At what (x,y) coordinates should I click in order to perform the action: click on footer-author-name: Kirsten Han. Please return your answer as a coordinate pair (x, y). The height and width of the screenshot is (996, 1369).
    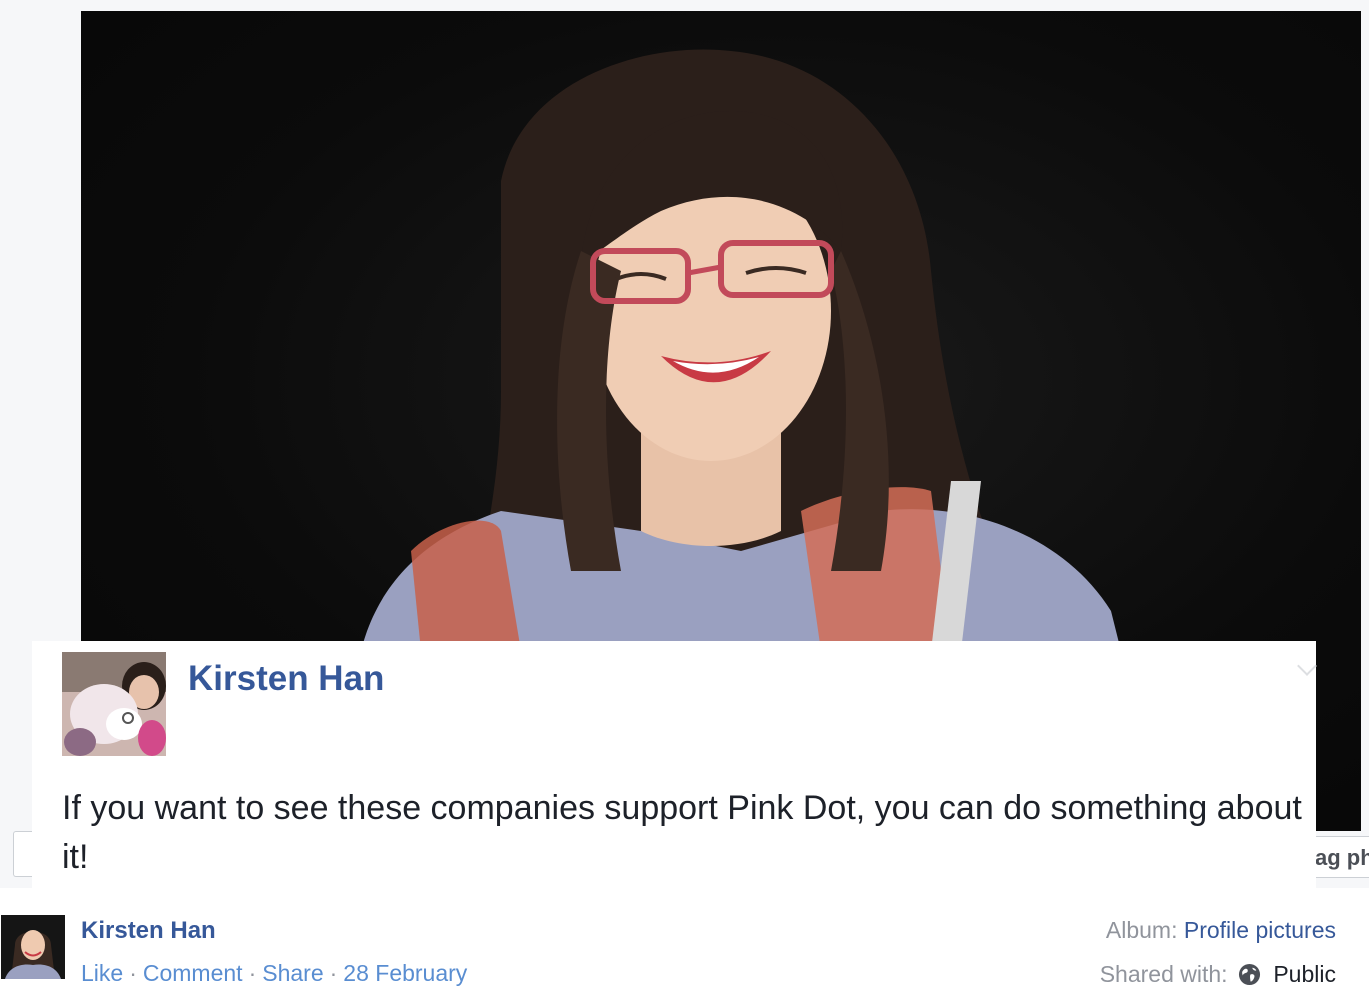
    Looking at the image, I should click on (148, 931).